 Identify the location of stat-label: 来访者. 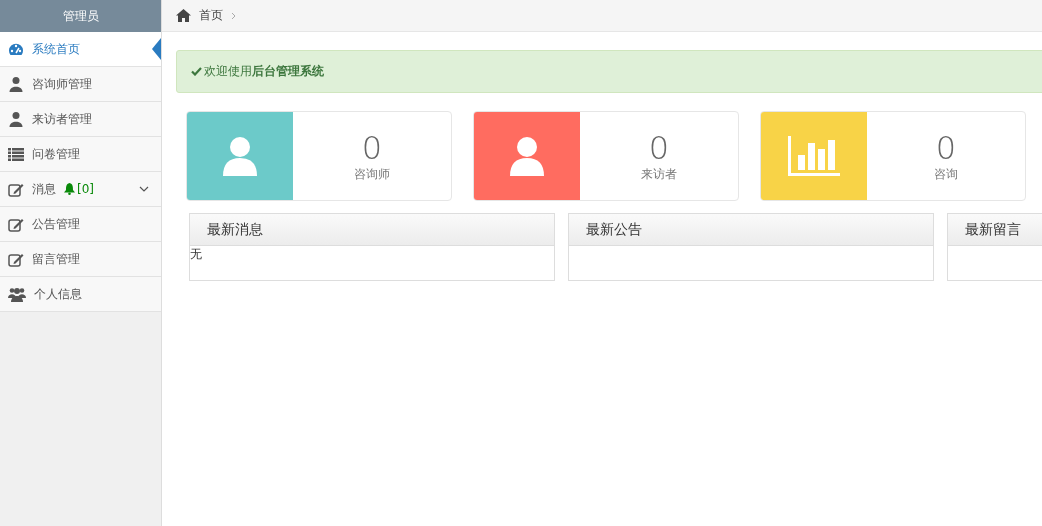
(659, 174).